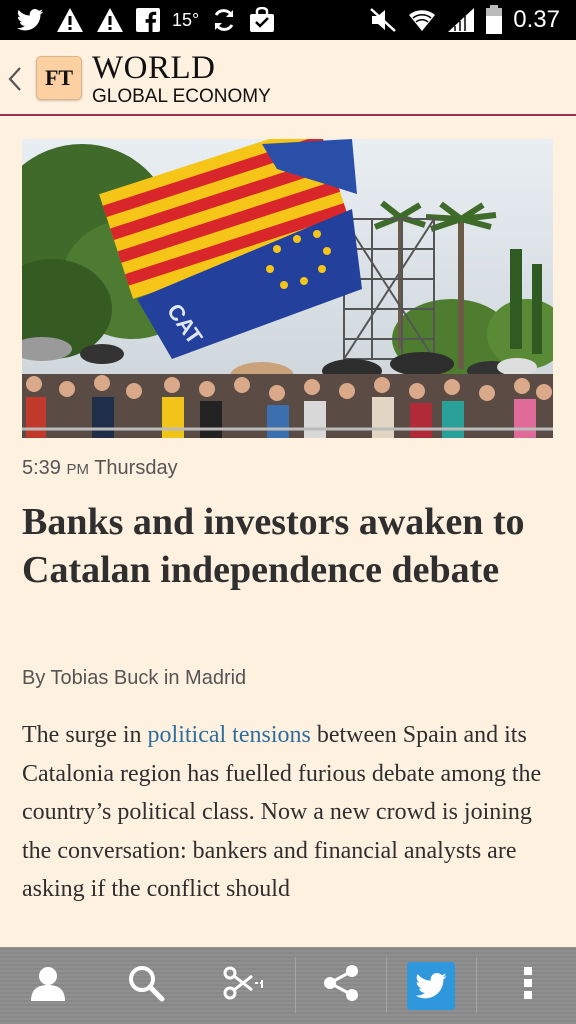 The width and height of the screenshot is (576, 1024). What do you see at coordinates (536, 19) in the screenshot?
I see `clock: 0.37` at bounding box center [536, 19].